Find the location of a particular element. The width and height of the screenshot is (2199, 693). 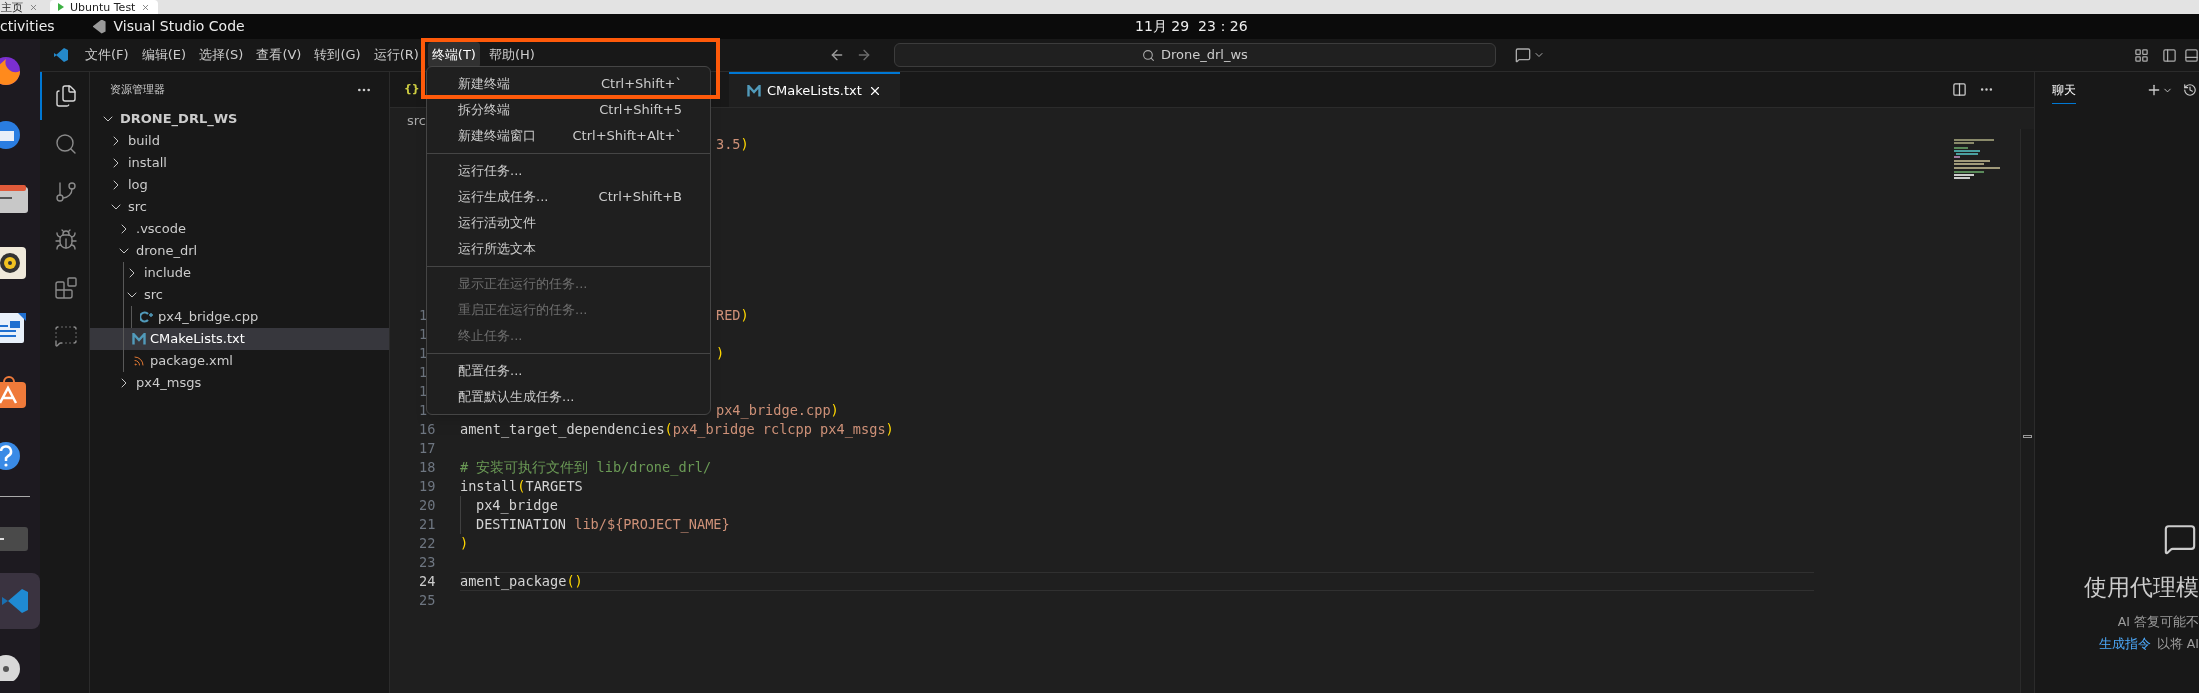

line-number: 21 is located at coordinates (427, 524).